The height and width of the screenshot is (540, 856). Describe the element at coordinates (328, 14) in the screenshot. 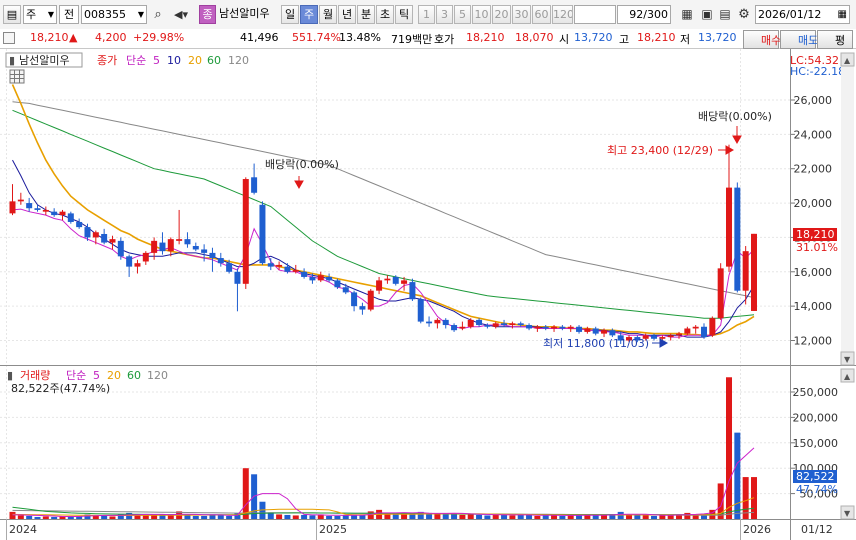

I see `period-tab-2: 월` at that location.